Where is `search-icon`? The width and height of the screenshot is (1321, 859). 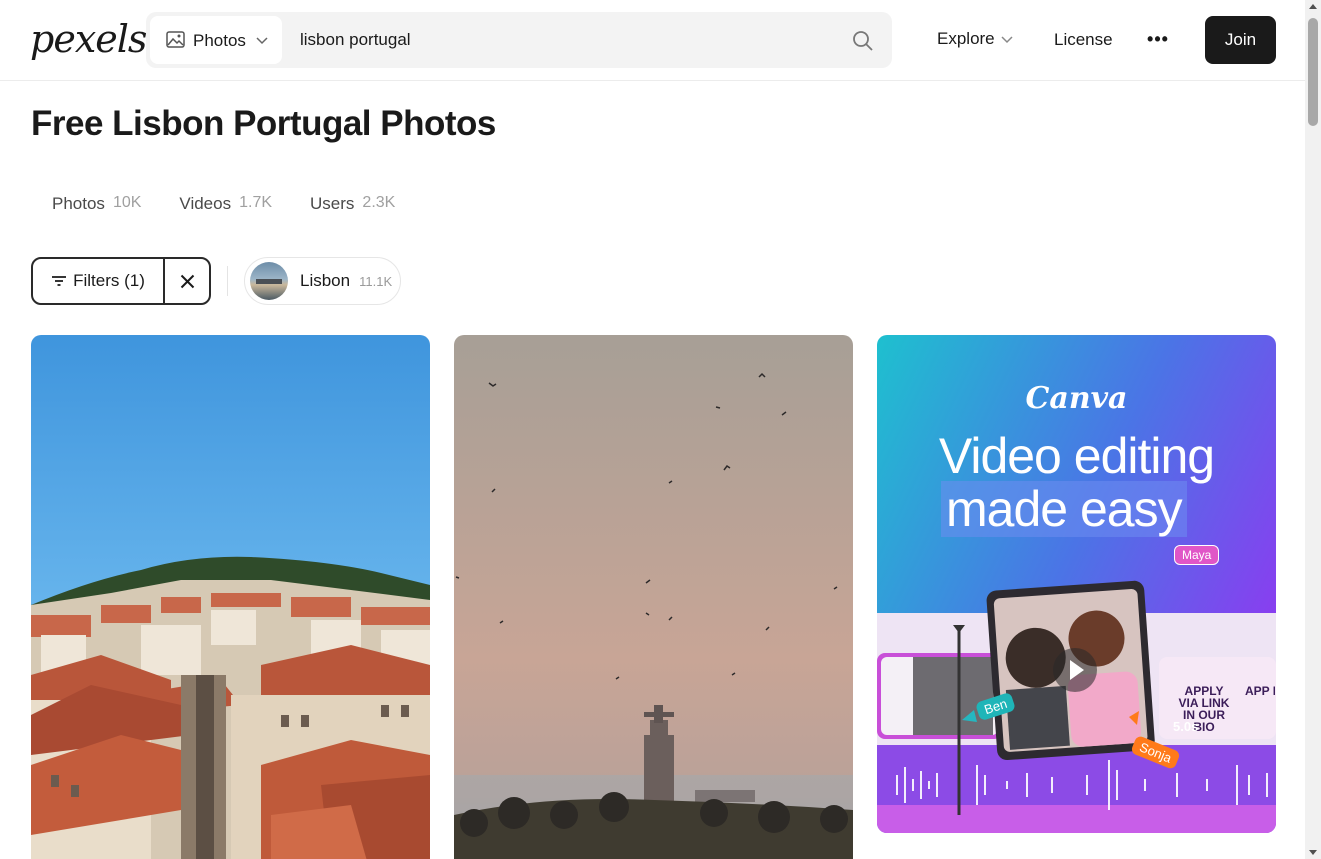 search-icon is located at coordinates (863, 41).